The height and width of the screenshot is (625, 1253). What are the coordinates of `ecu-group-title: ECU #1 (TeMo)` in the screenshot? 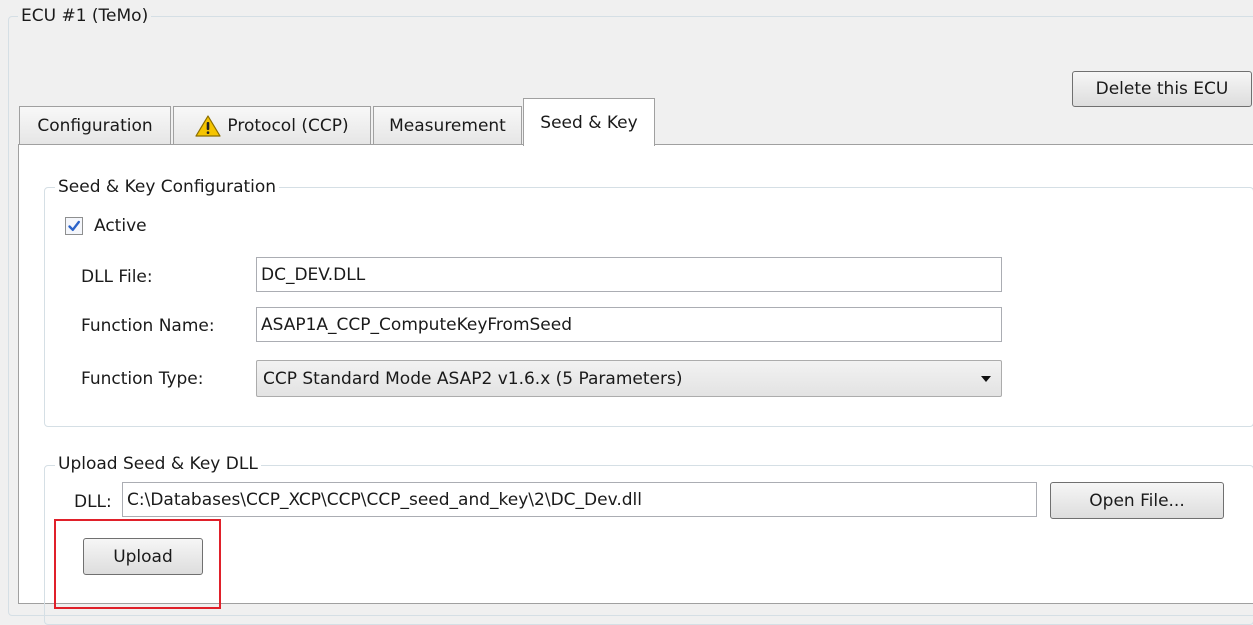 It's located at (85, 16).